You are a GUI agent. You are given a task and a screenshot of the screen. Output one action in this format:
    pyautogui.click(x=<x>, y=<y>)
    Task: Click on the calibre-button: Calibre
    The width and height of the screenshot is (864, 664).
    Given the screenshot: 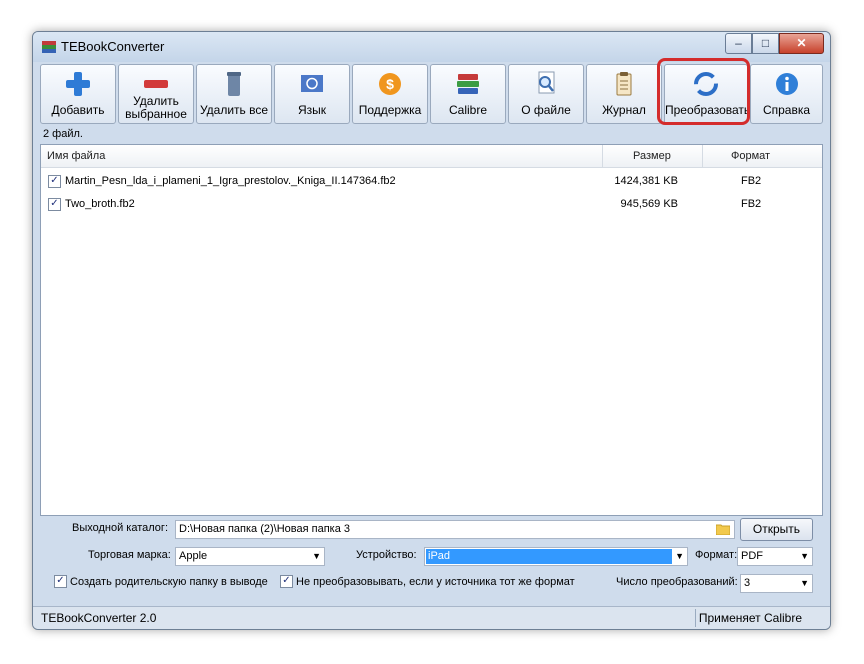 What is the action you would take?
    pyautogui.click(x=468, y=94)
    